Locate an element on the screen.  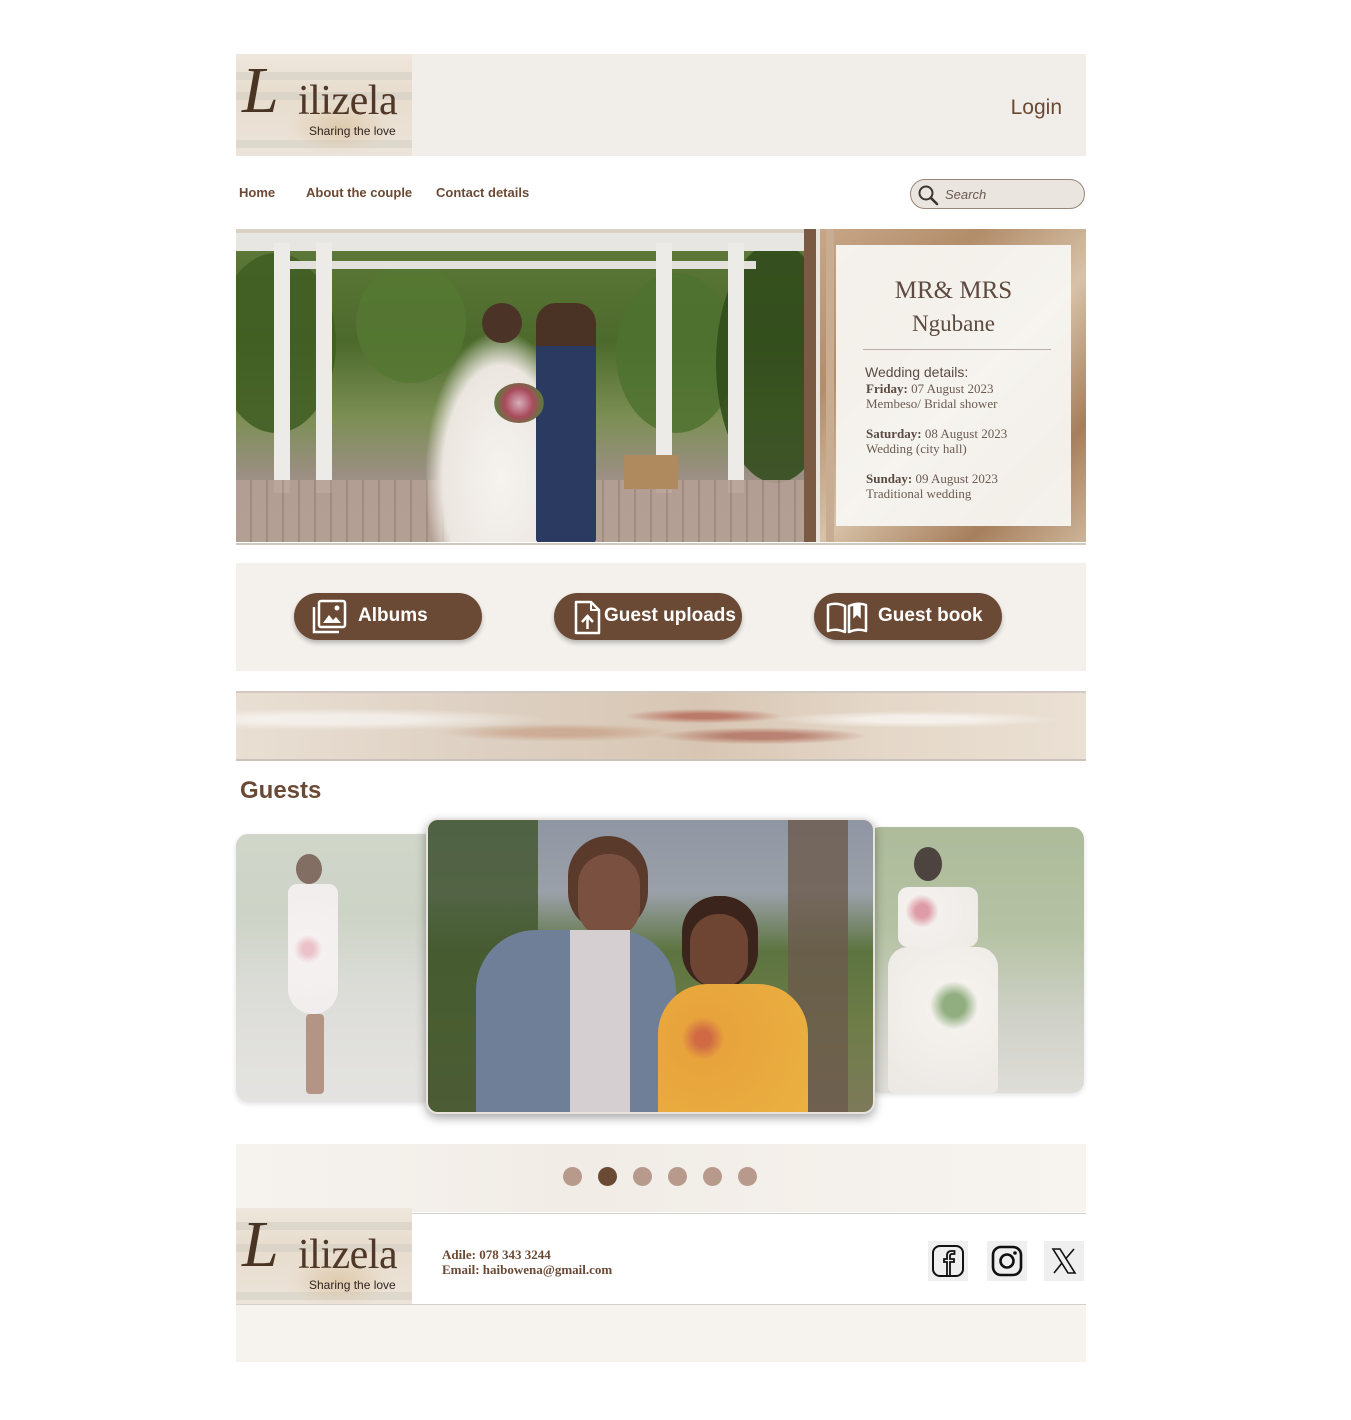
login-link: Login is located at coordinates (1036, 108).